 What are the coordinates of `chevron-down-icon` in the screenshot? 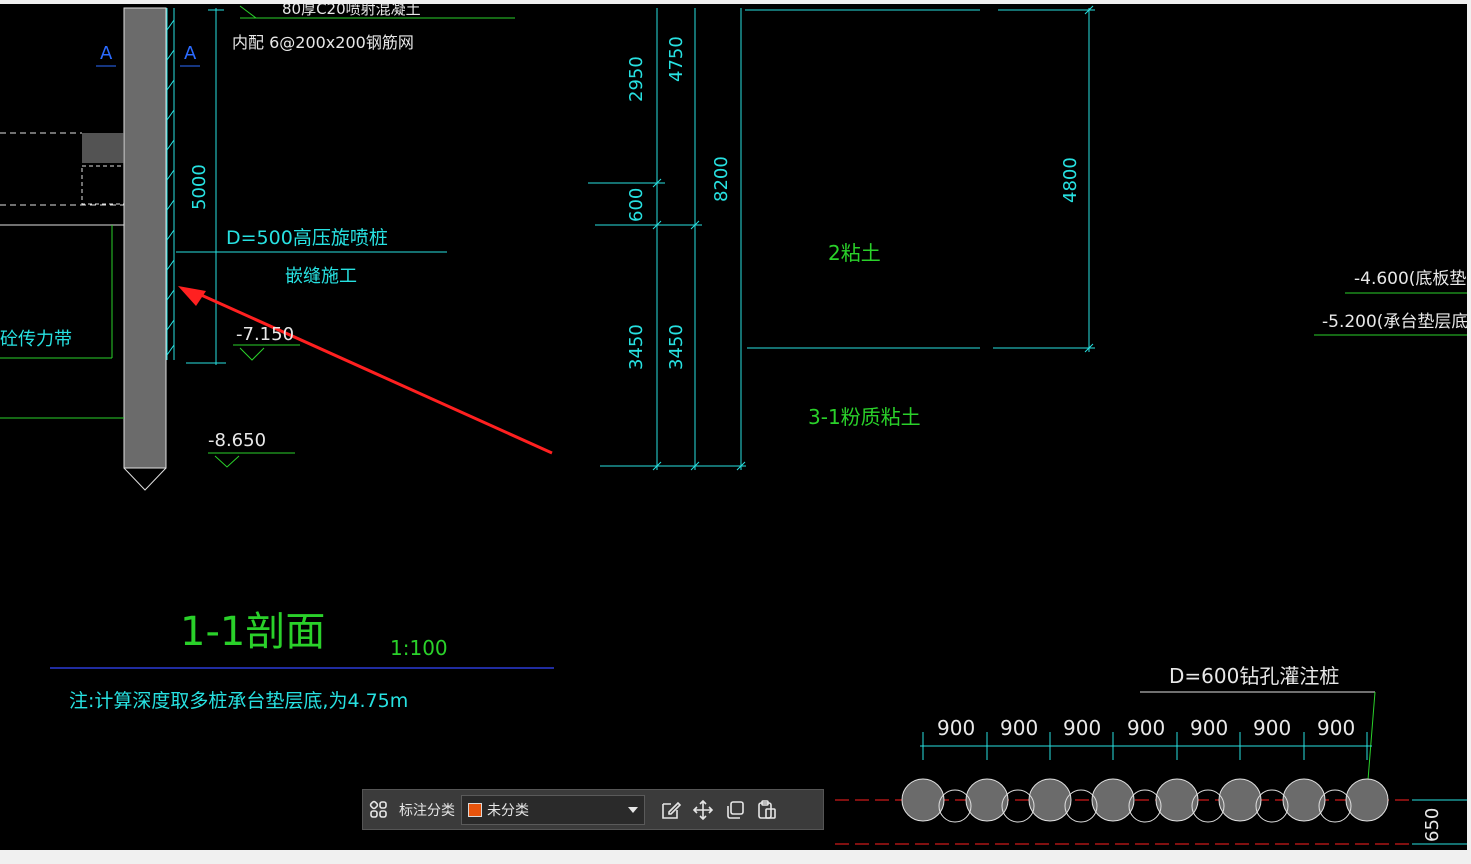 It's located at (633, 809).